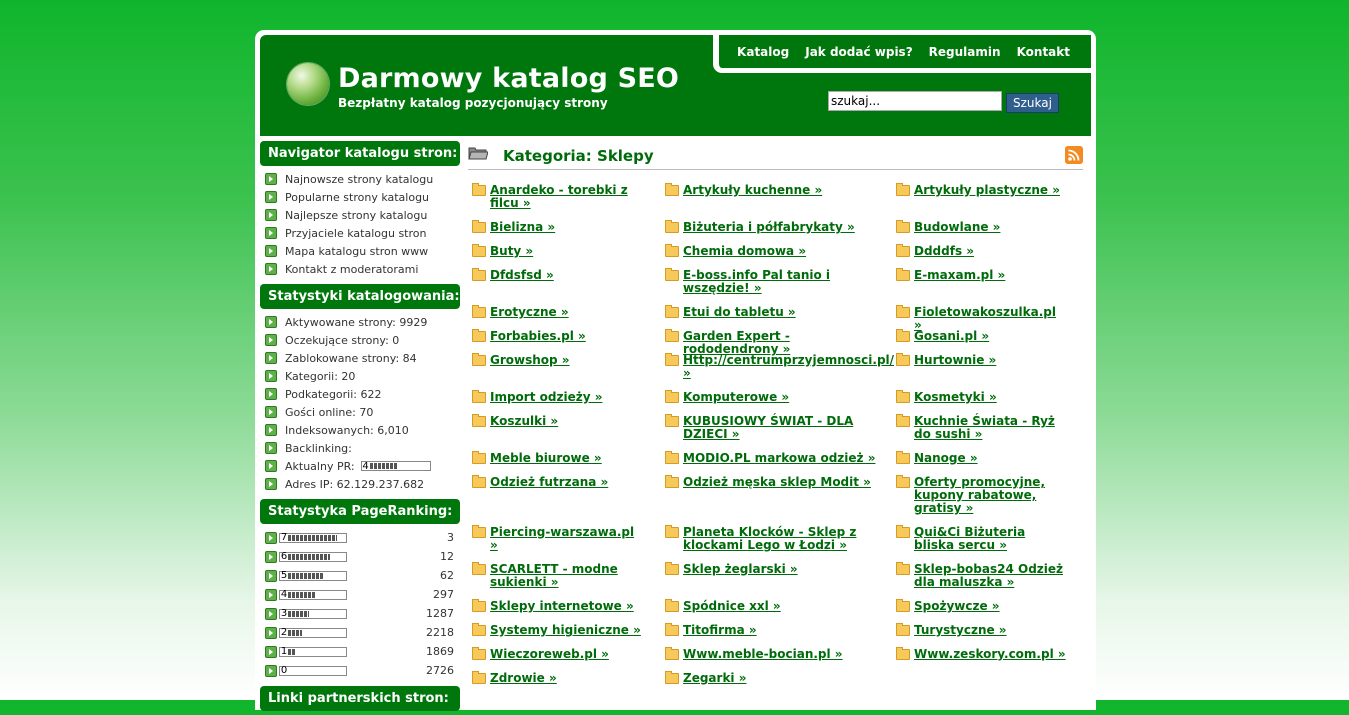  I want to click on category-link: Titofirma », so click(780, 630).